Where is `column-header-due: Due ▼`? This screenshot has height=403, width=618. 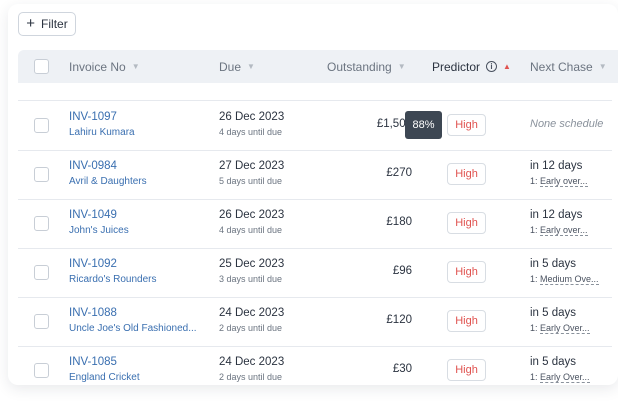
column-header-due: Due ▼ is located at coordinates (237, 66).